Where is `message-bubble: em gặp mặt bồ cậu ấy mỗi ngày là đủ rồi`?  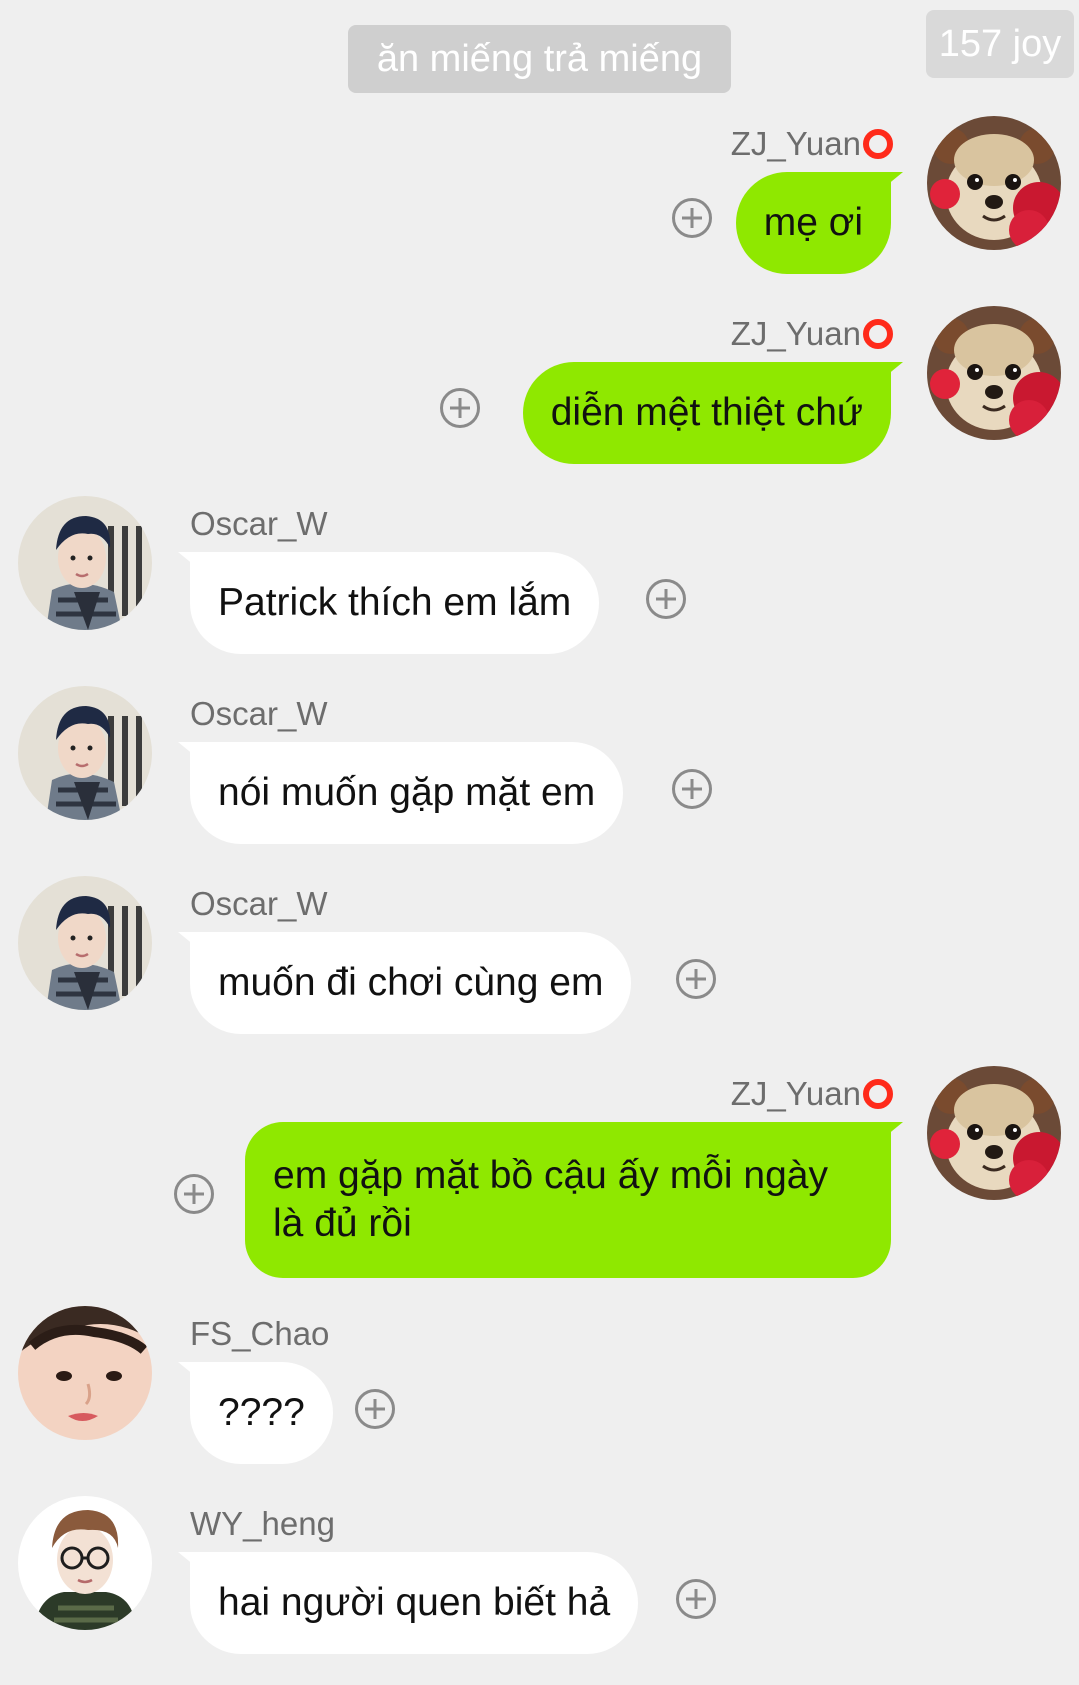
message-bubble: em gặp mặt bồ cậu ấy mỗi ngày là đủ rồi is located at coordinates (574, 1200).